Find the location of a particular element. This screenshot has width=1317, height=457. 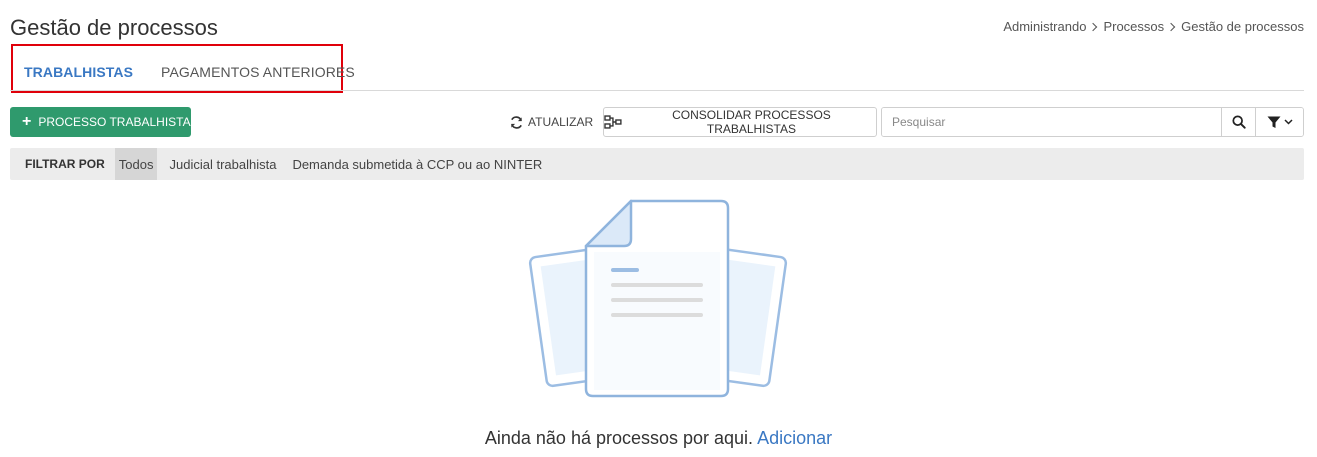

breadcrumb-item-processos: Processos is located at coordinates (1133, 26).